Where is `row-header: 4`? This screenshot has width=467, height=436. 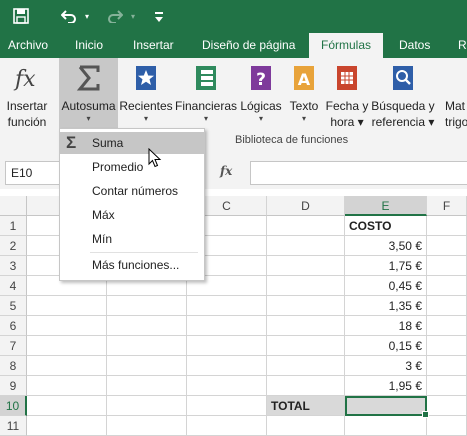
row-header: 4 is located at coordinates (13, 286).